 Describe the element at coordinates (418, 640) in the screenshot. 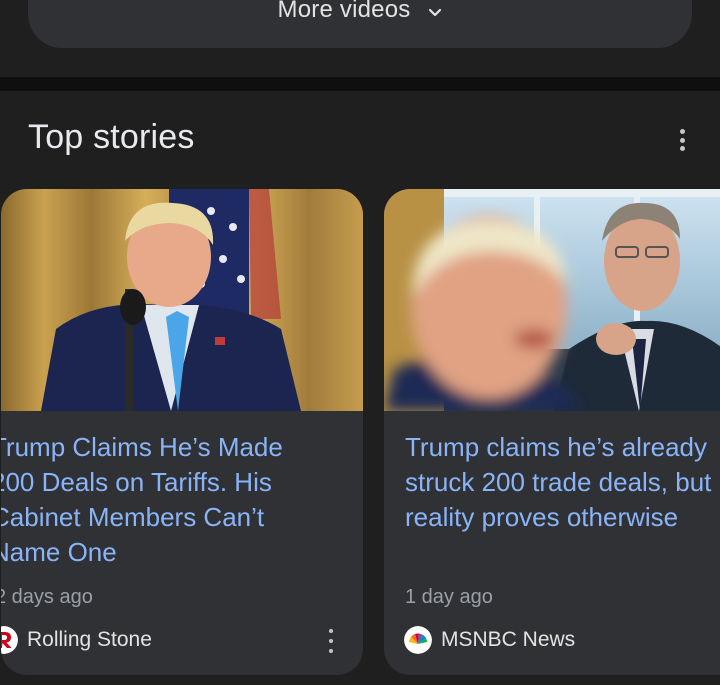

I see `msnbc-peacock-logo-icon` at that location.